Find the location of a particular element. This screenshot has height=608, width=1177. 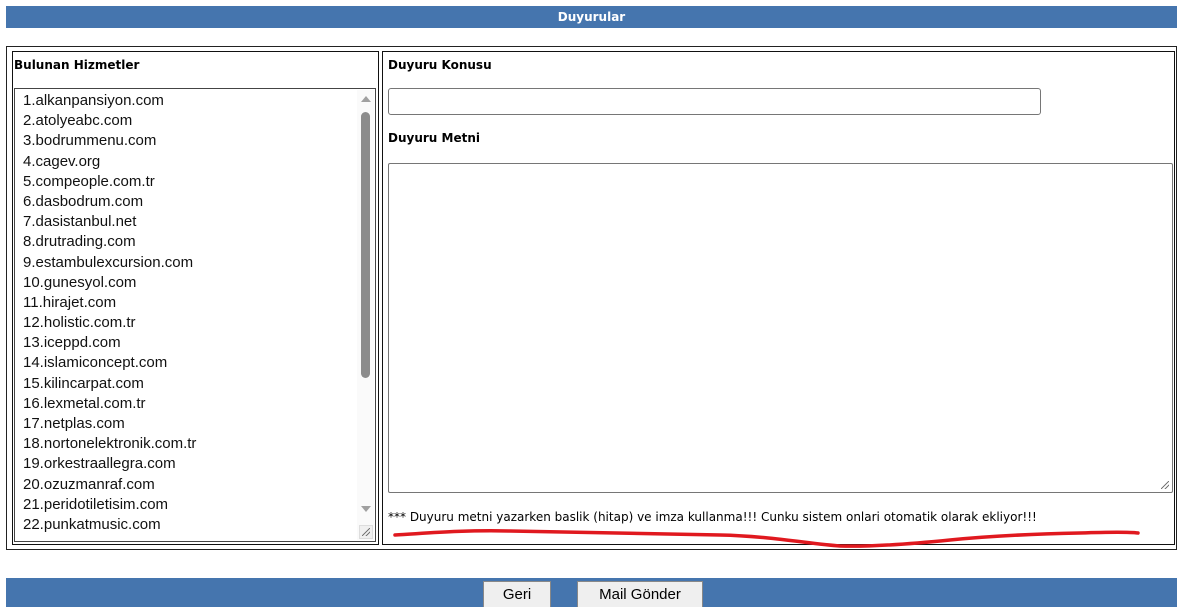

service-list-item: 2.atolyeabc.com is located at coordinates (199, 121).